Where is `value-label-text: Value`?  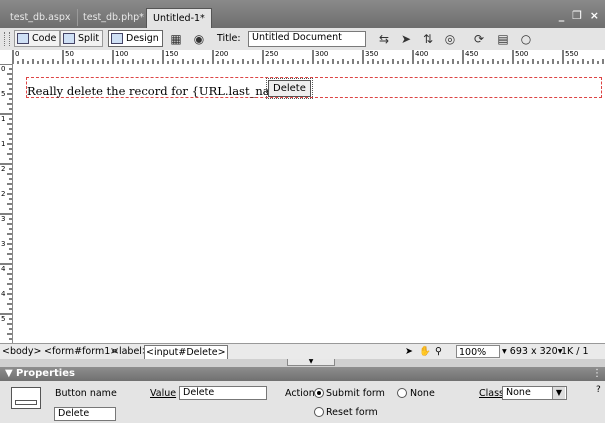 value-label-text: Value is located at coordinates (163, 393).